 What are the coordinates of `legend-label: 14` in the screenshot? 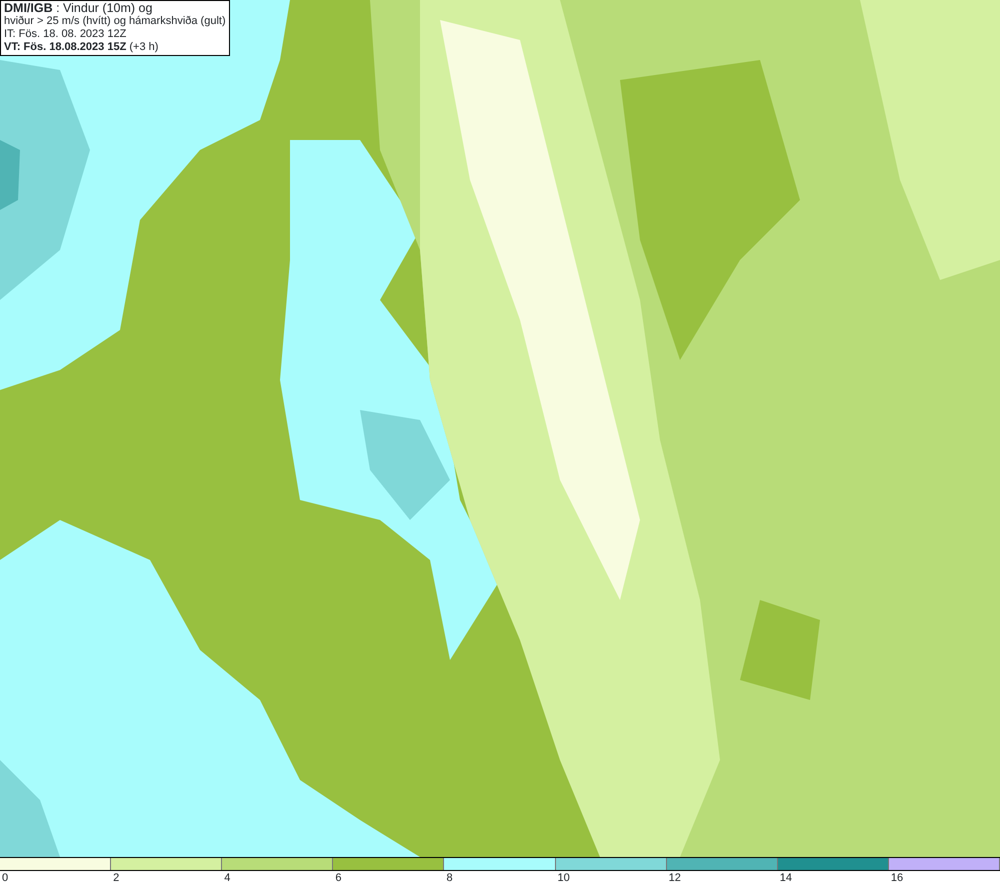 It's located at (785, 878).